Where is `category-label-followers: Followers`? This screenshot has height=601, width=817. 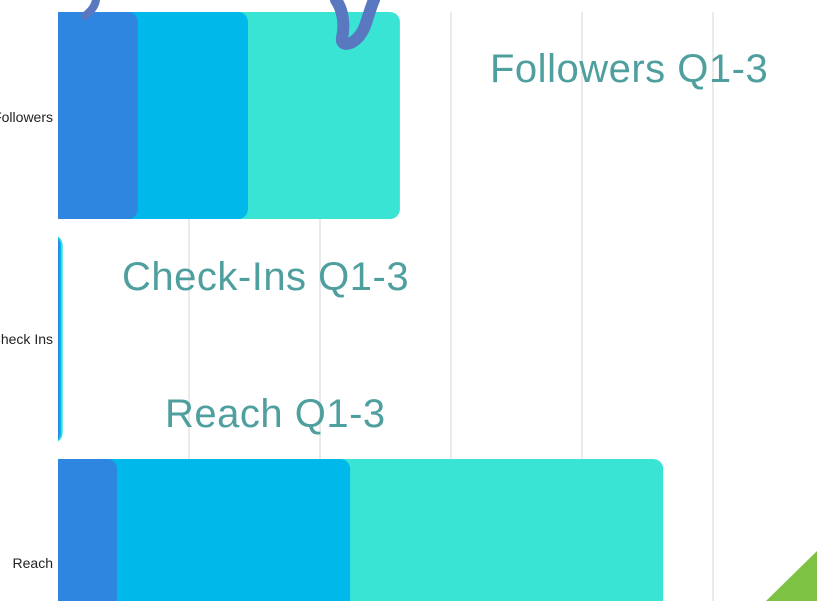
category-label-followers: Followers is located at coordinates (26, 117).